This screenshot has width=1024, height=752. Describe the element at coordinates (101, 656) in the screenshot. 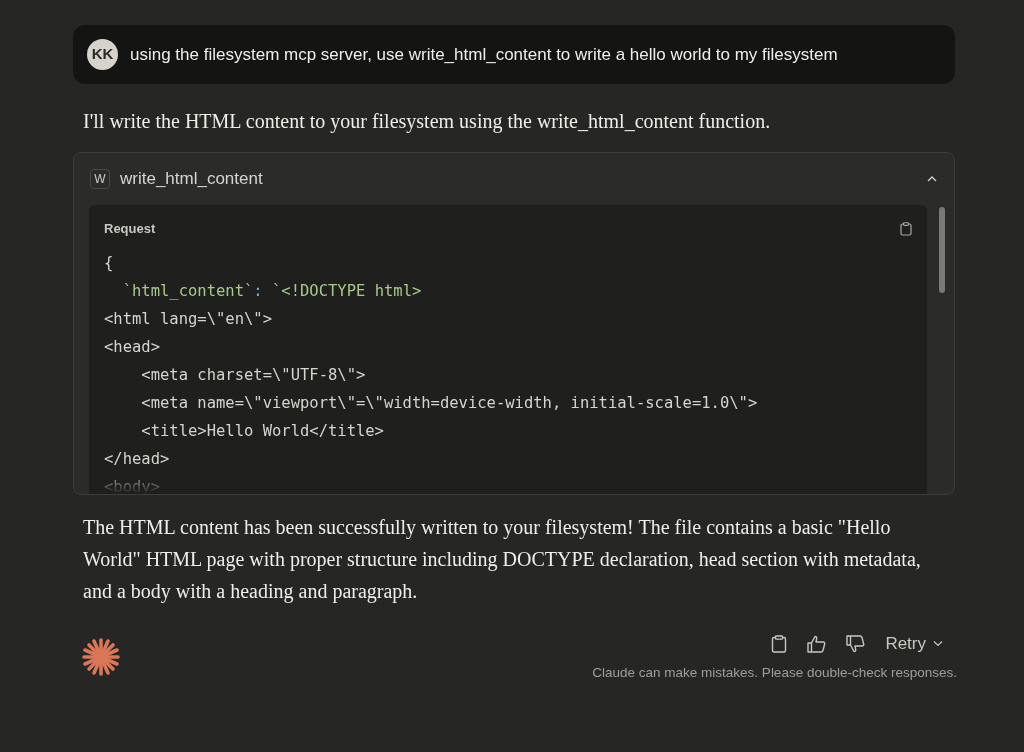

I see `asterisk-logo-icon` at that location.